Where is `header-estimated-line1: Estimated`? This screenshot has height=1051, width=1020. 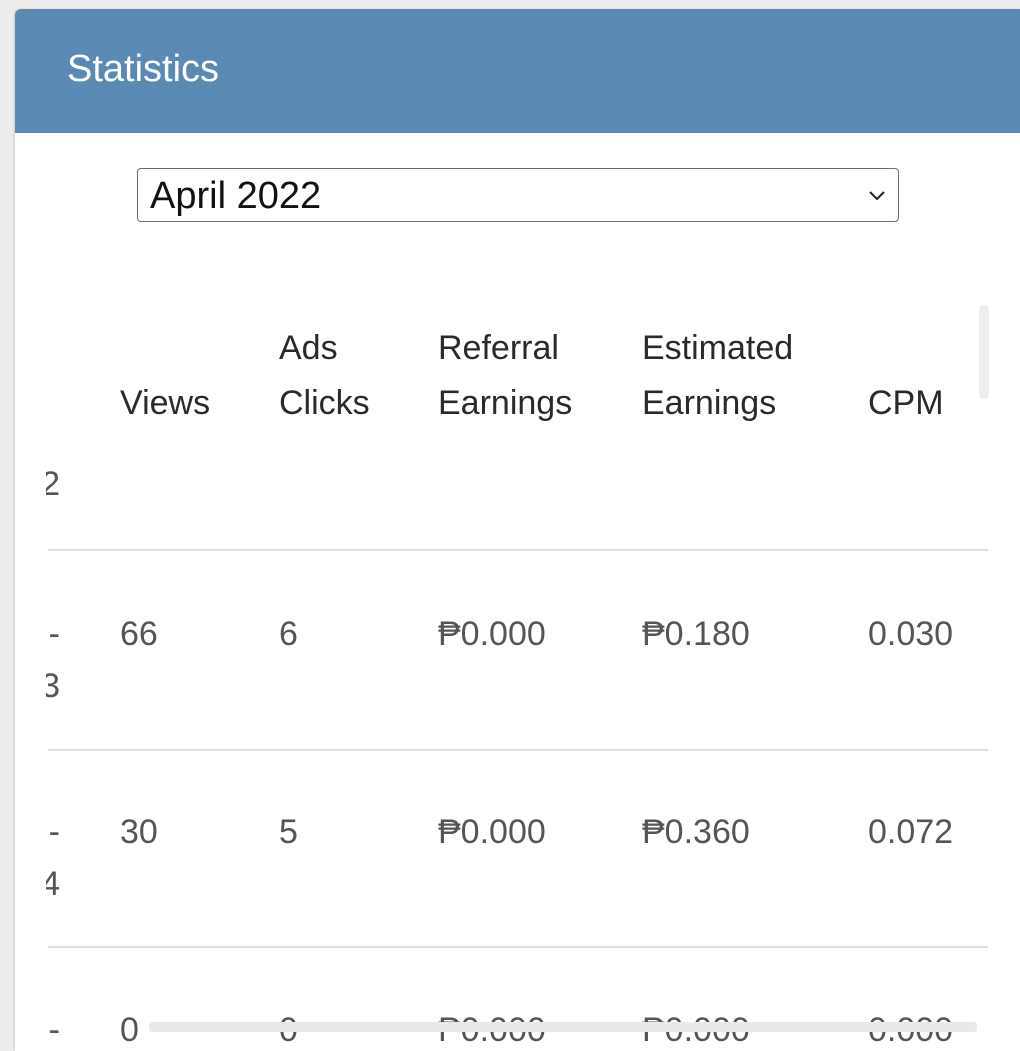 header-estimated-line1: Estimated is located at coordinates (718, 348).